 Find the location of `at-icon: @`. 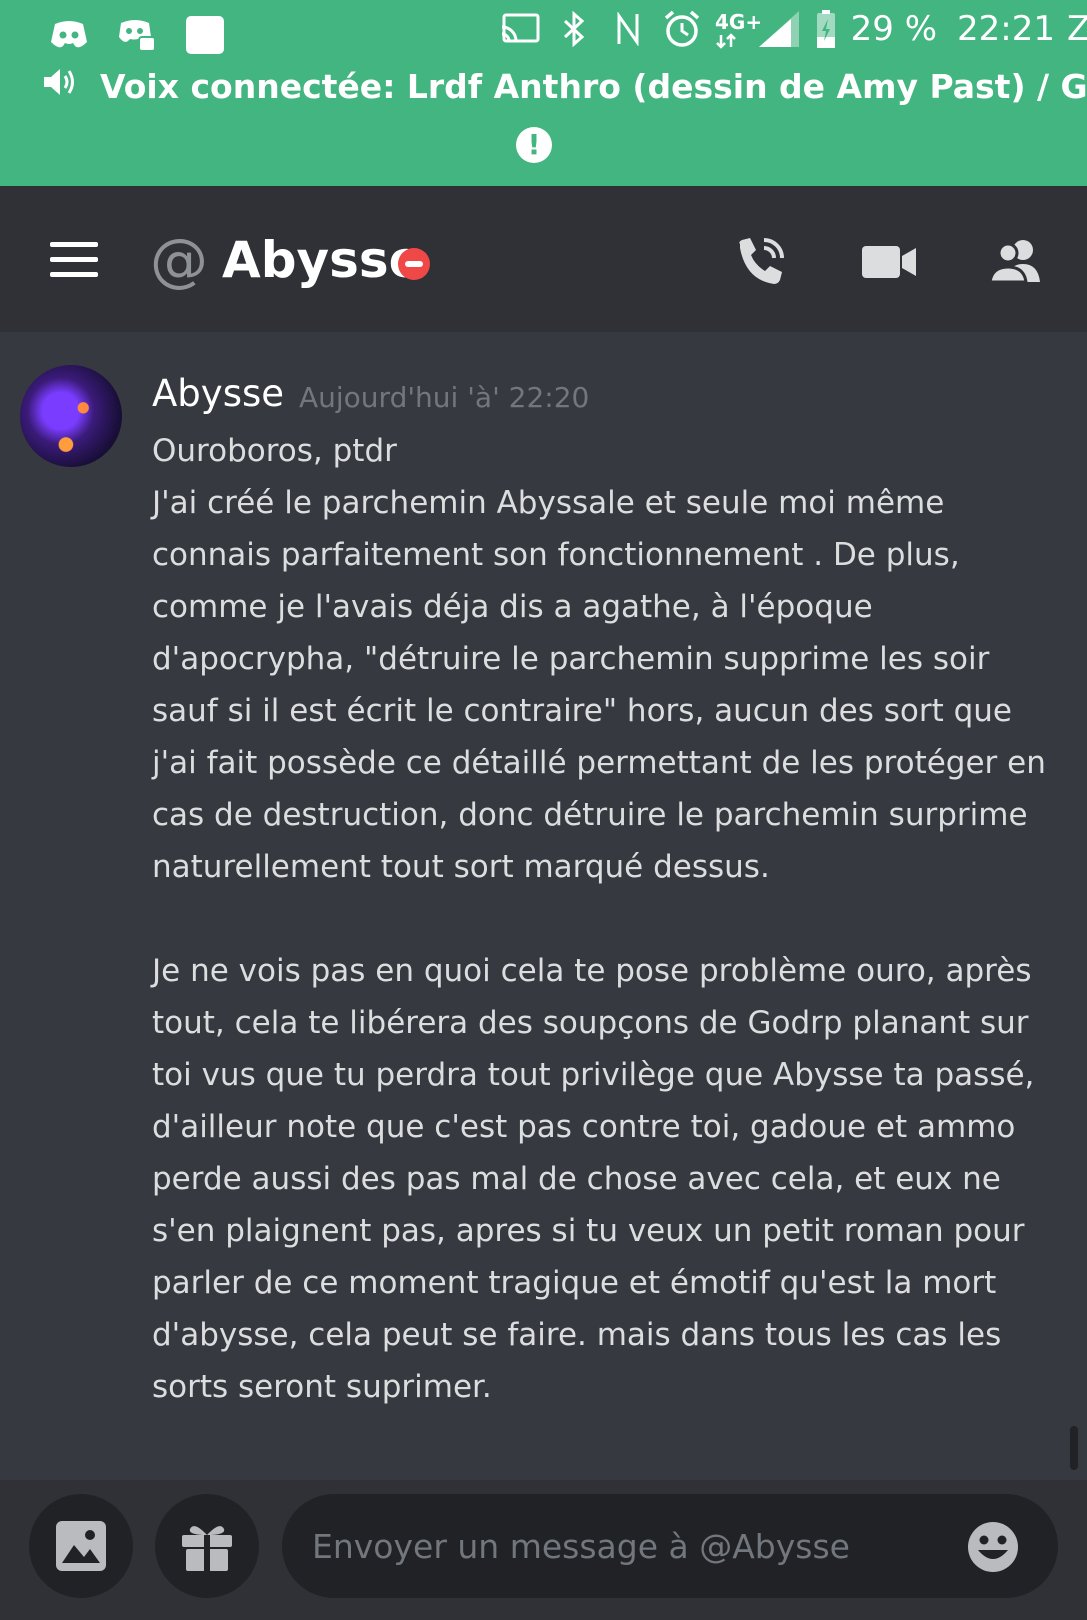

at-icon: @ is located at coordinates (179, 260).